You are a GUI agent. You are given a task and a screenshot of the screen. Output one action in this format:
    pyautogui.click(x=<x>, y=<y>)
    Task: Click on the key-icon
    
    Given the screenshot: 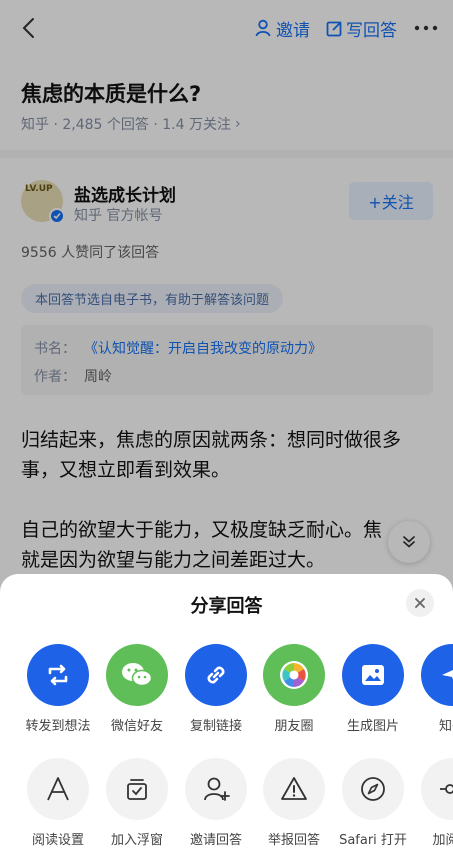 What is the action you would take?
    pyautogui.click(x=437, y=789)
    